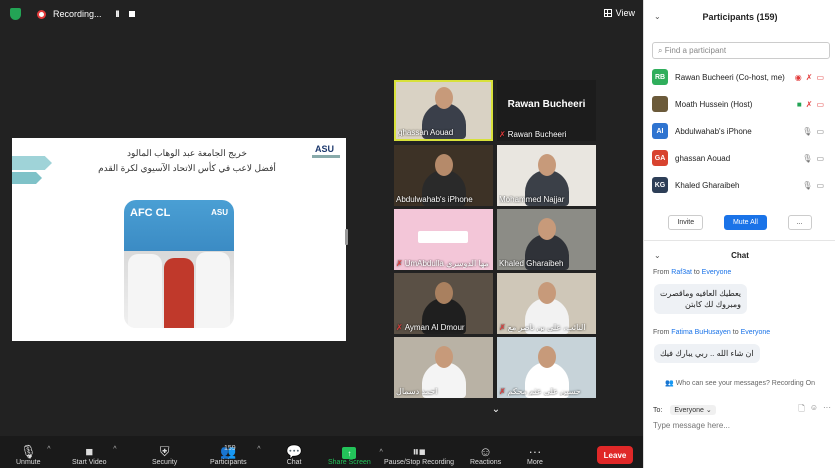 Image resolution: width=835 pixels, height=468 pixels. I want to click on tile-name: احمد دسمال, so click(417, 391).